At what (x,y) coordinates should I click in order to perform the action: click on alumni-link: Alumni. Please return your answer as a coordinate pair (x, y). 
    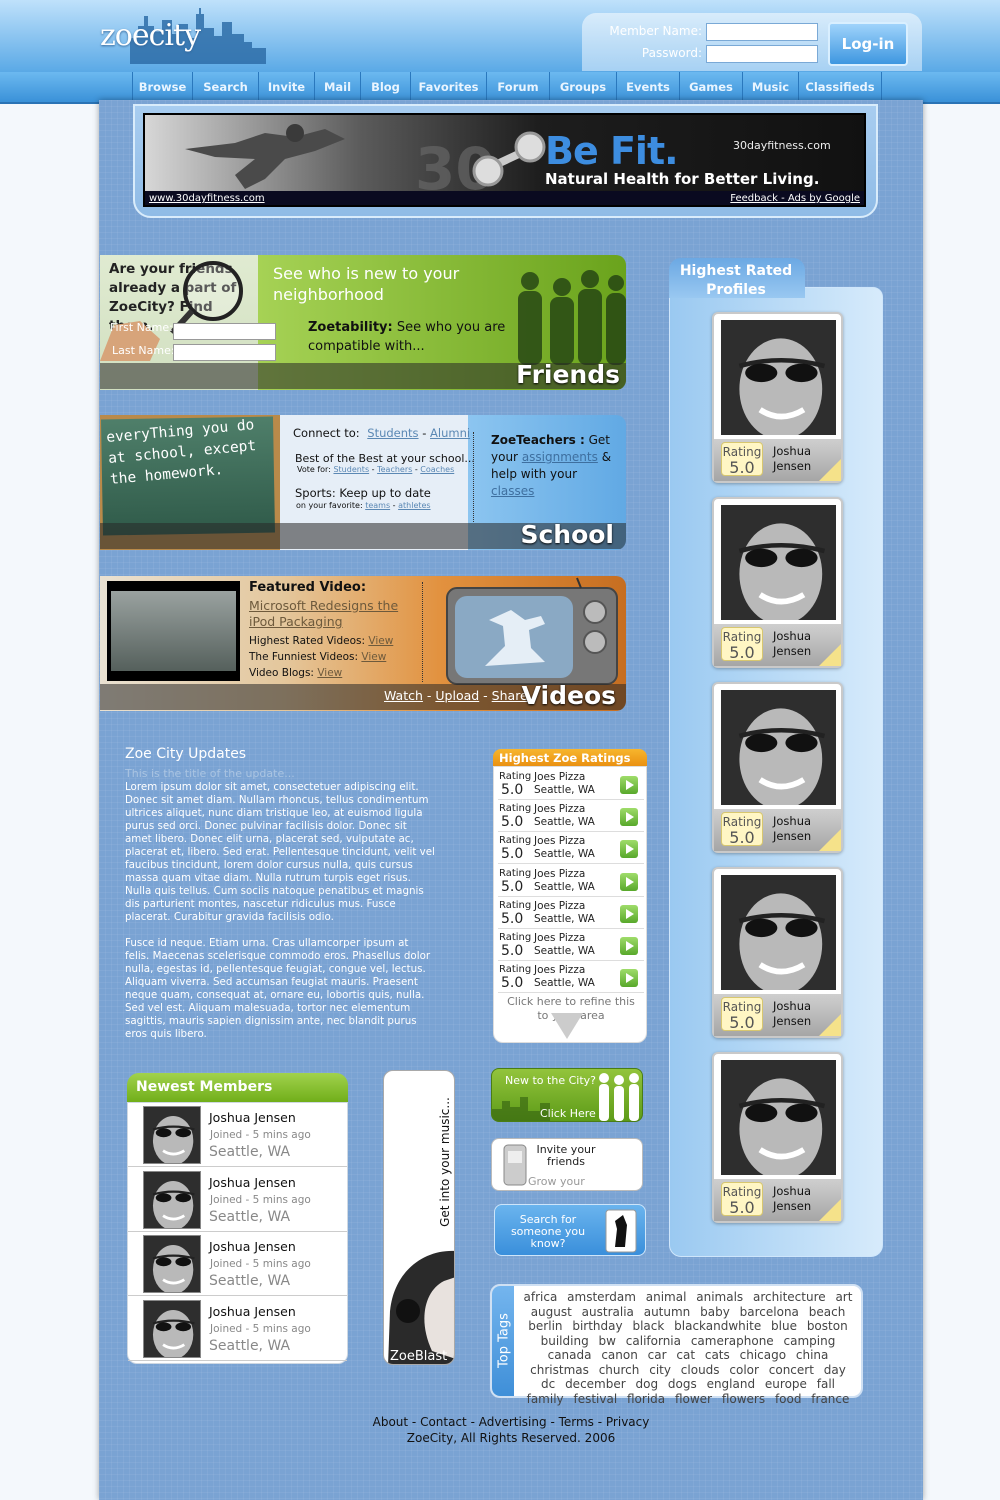
    Looking at the image, I should click on (450, 433).